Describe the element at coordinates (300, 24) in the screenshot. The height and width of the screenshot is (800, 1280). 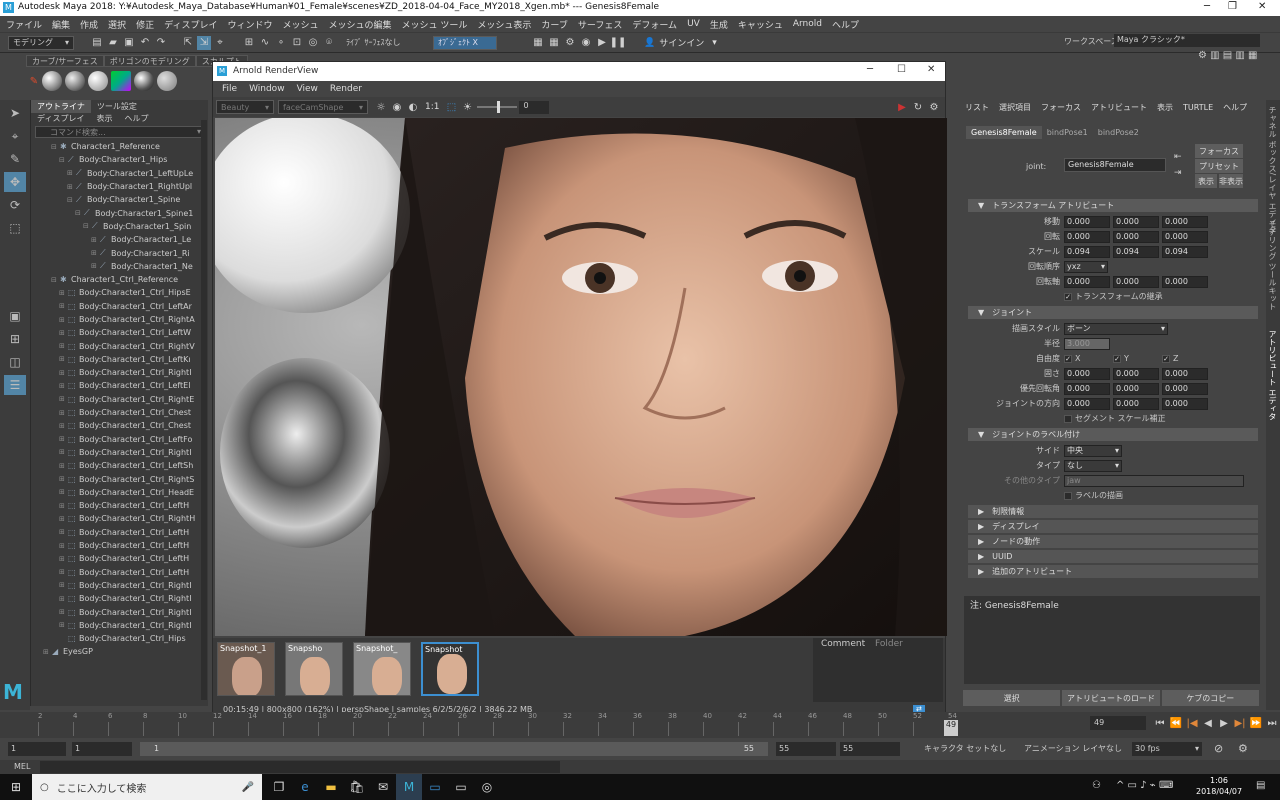
I see `menu-item: メッシュ` at that location.